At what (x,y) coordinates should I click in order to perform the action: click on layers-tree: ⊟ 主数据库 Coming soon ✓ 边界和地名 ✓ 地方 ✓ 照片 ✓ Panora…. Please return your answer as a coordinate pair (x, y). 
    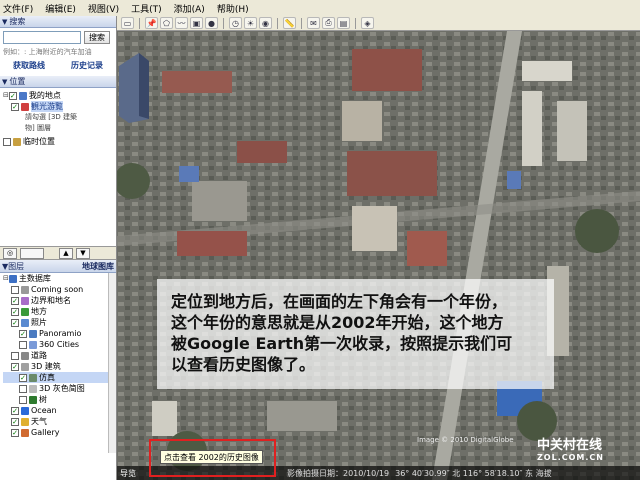
    Looking at the image, I should click on (58, 363).